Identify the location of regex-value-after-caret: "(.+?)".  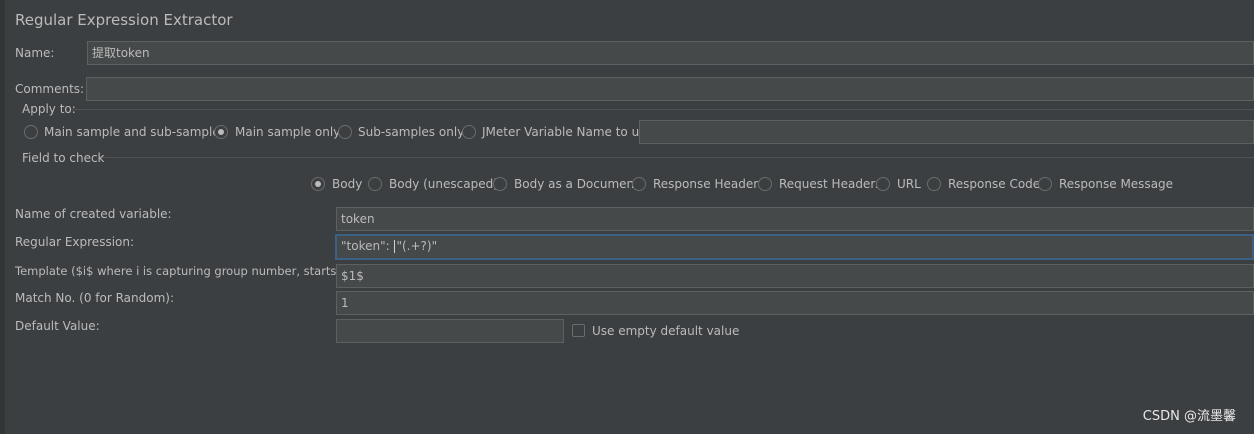
(417, 246).